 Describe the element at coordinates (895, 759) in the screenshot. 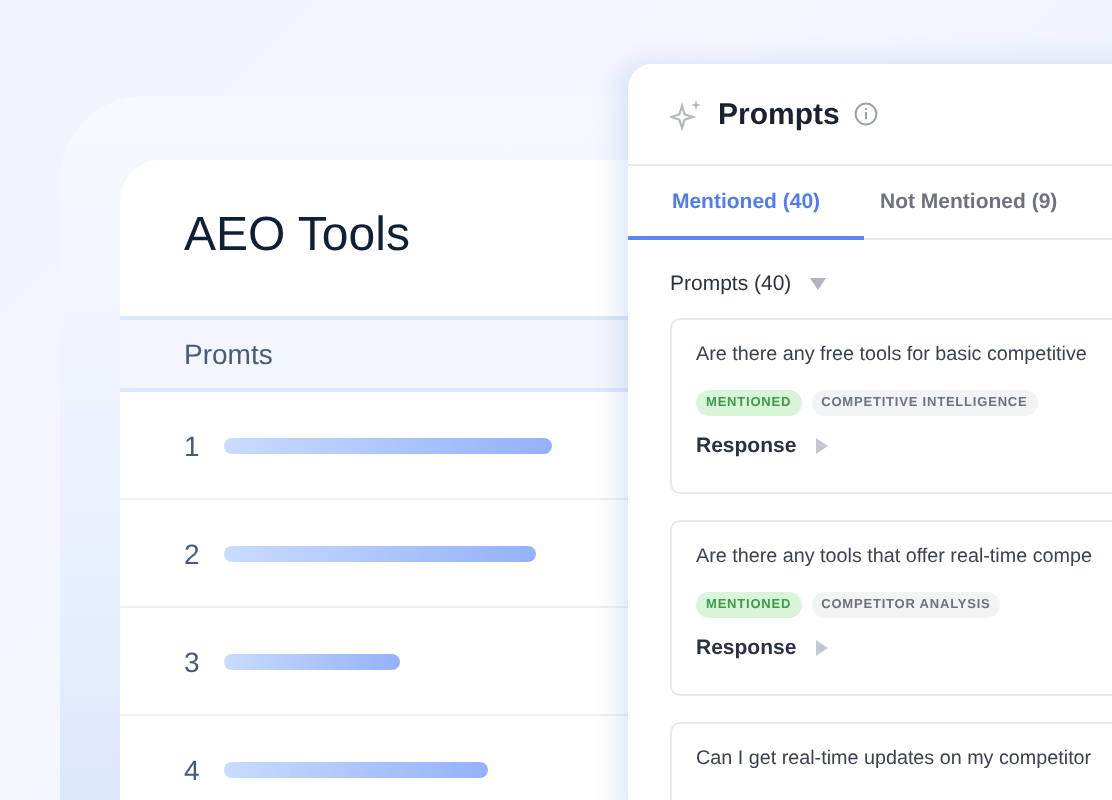

I see `prompt-question: Can I get real-time updates on my competitor` at that location.